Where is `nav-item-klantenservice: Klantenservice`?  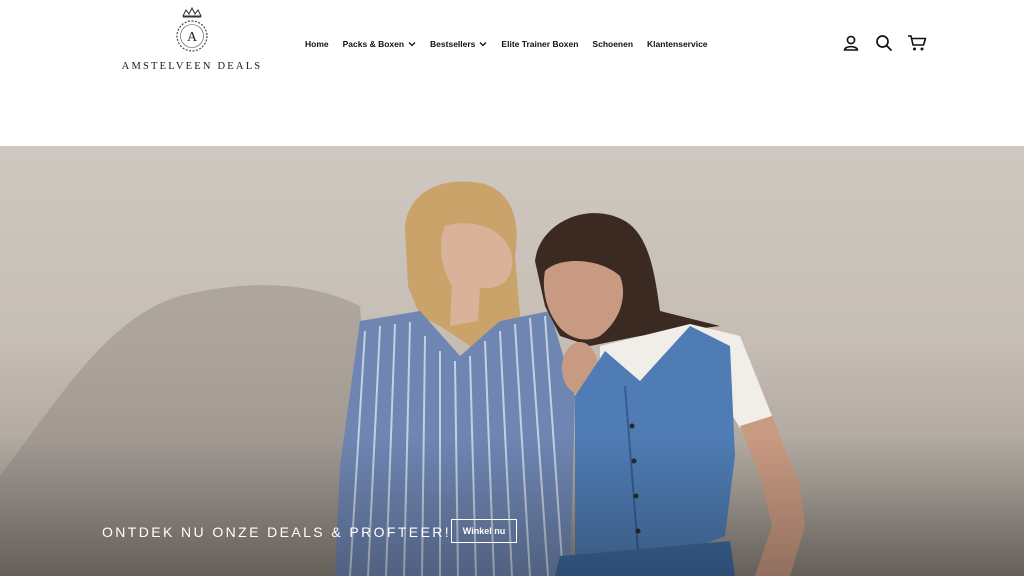 nav-item-klantenservice: Klantenservice is located at coordinates (677, 44).